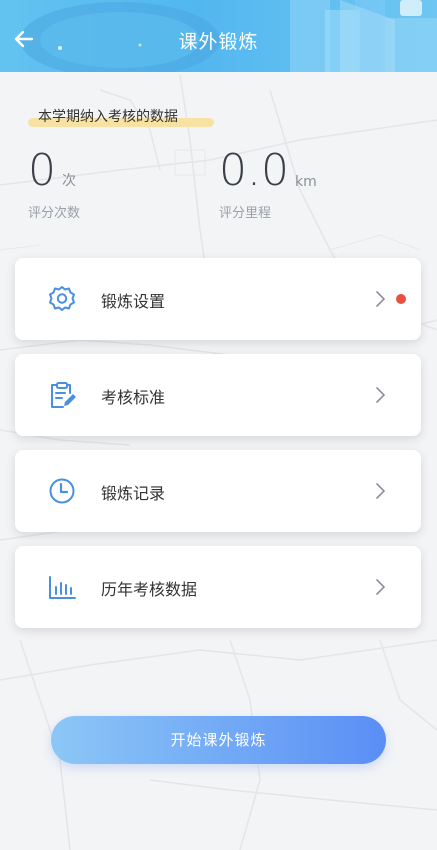 This screenshot has height=850, width=437. I want to click on clipboard-edit-icon, so click(63, 395).